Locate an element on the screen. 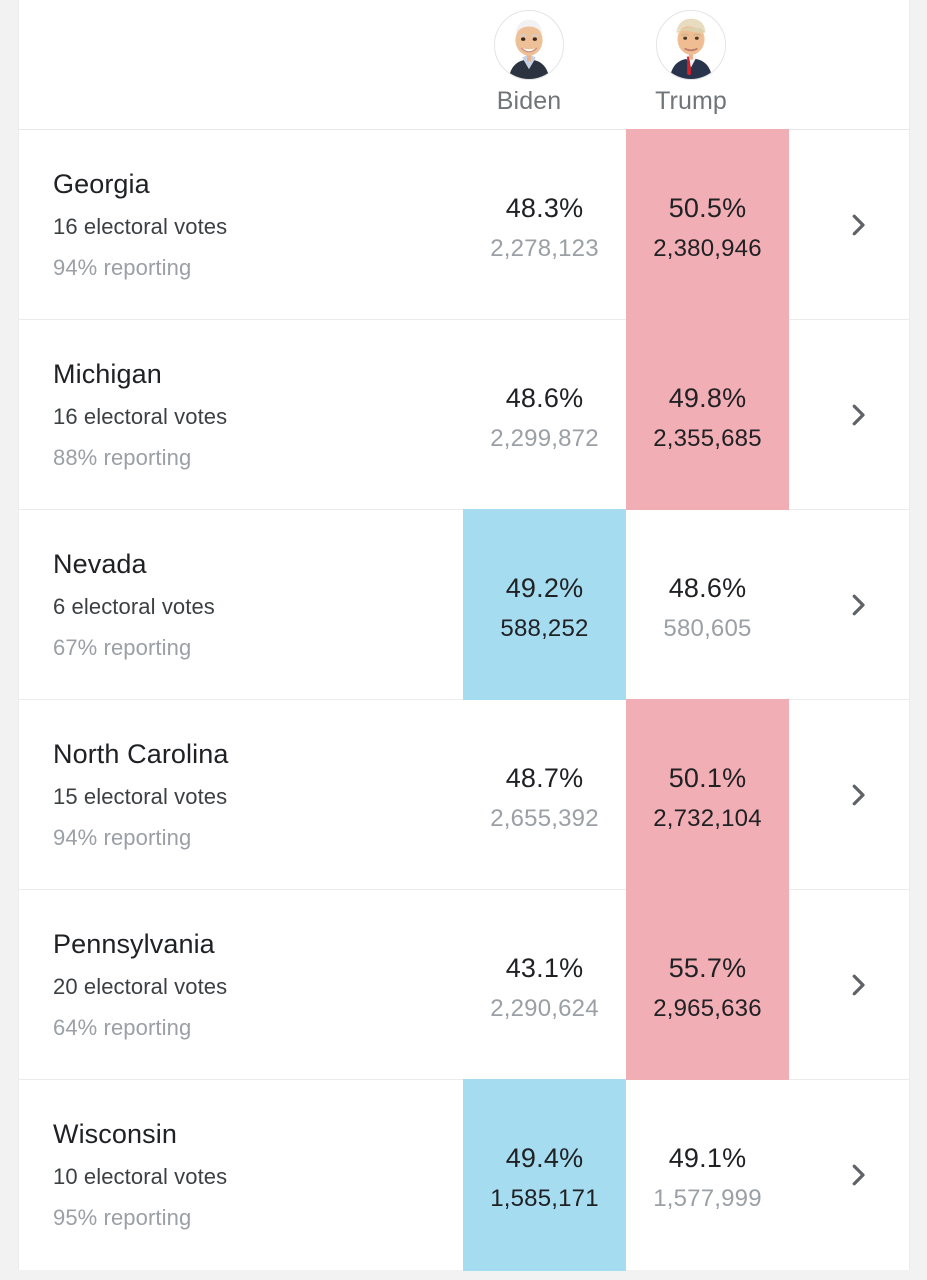  candidate-column-trump: Trump is located at coordinates (691, 63).